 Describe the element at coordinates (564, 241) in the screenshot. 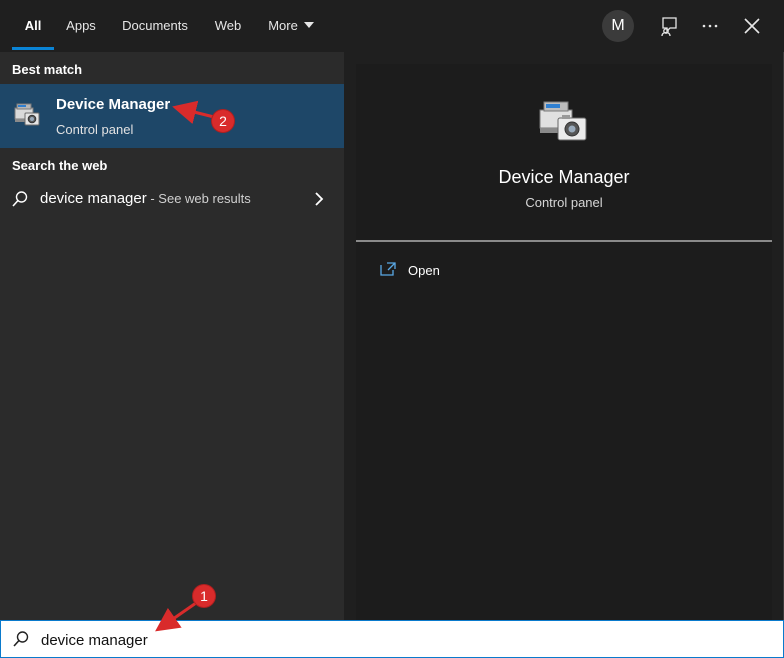

I see `preview-divider` at that location.